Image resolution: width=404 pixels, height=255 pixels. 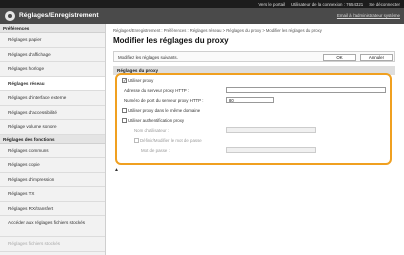 What do you see at coordinates (52, 98) in the screenshot?
I see `sidebar-item-external-interface: Réglages d'interface externe` at bounding box center [52, 98].